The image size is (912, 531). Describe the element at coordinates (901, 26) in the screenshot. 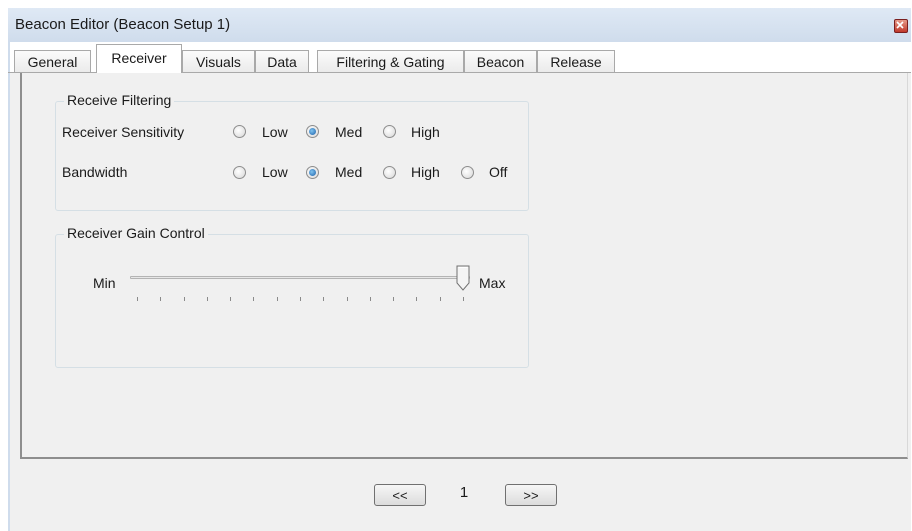

I see `close-icon` at that location.